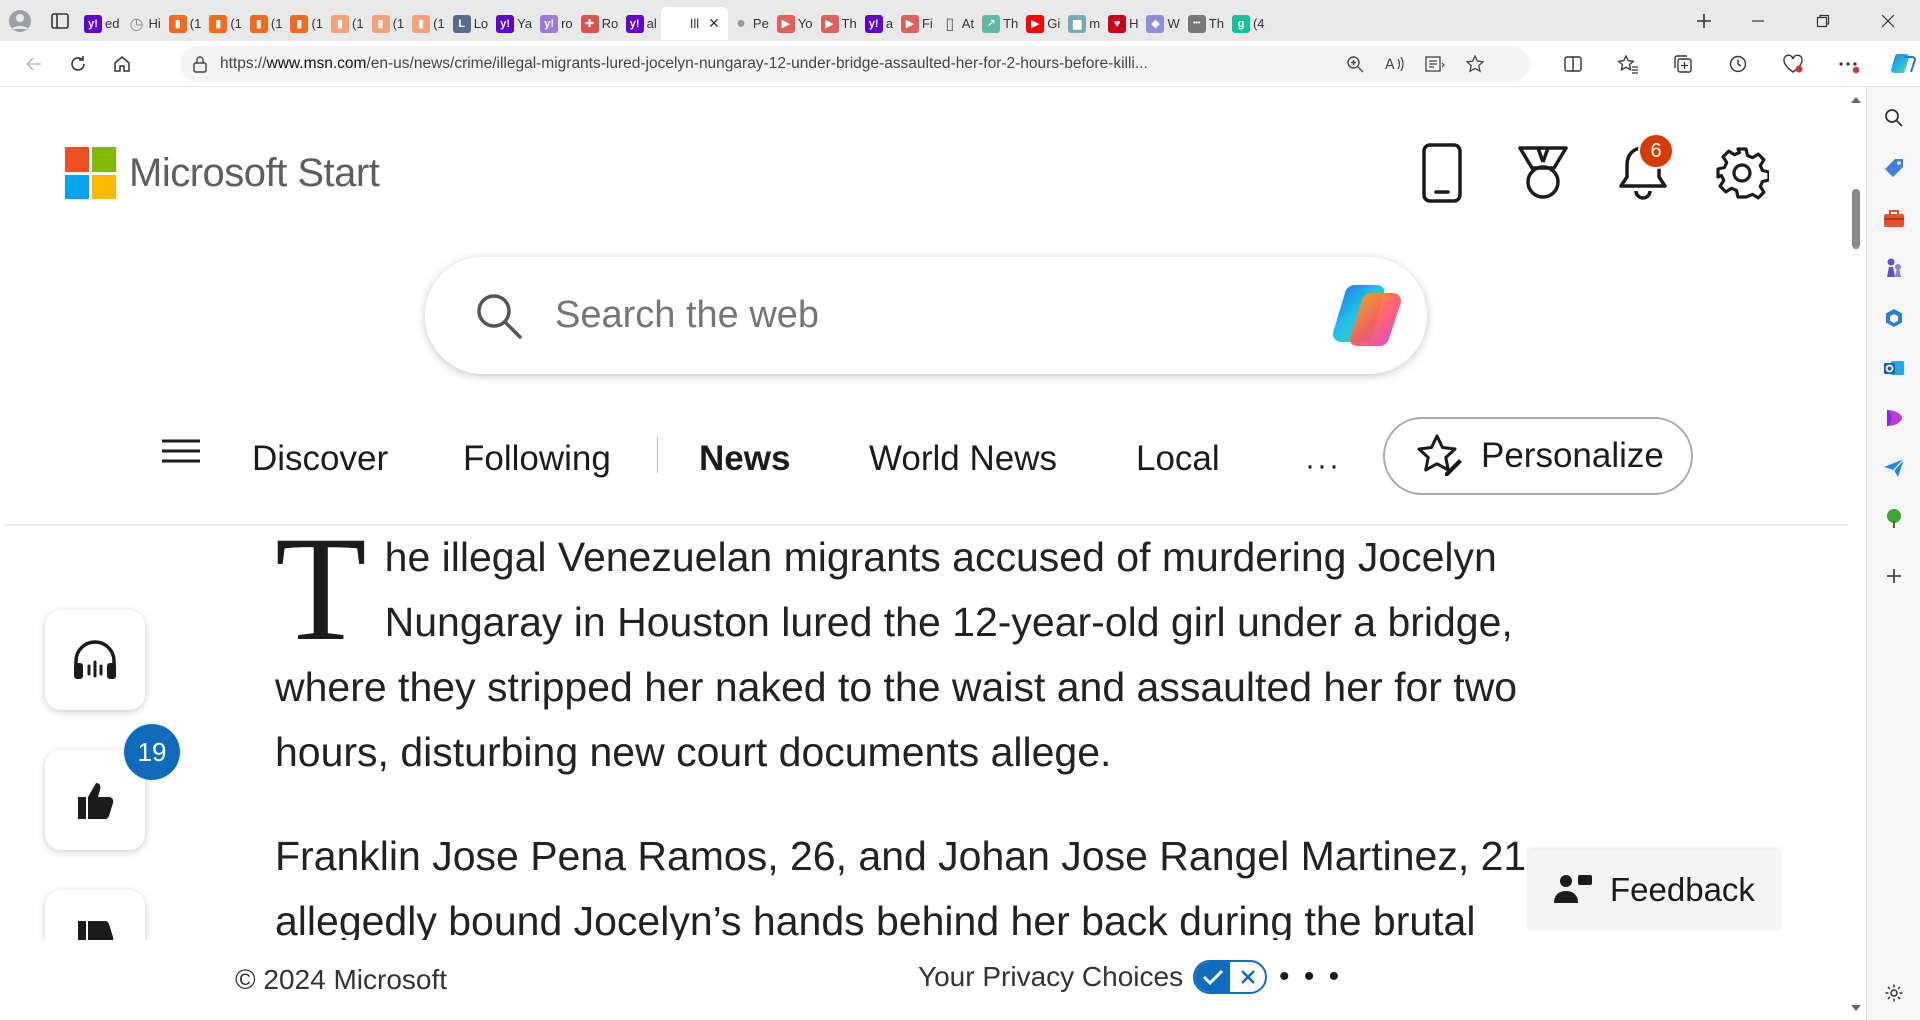 This screenshot has height=1020, width=1920. I want to click on tab-title: Ill, so click(694, 23).